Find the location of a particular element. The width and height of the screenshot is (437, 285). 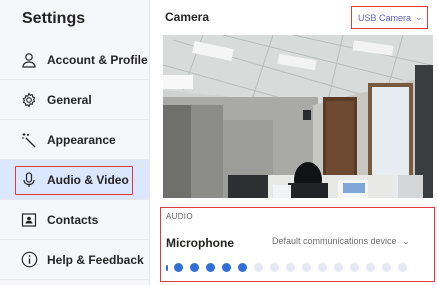

microphone-level-meter is located at coordinates (290, 267).